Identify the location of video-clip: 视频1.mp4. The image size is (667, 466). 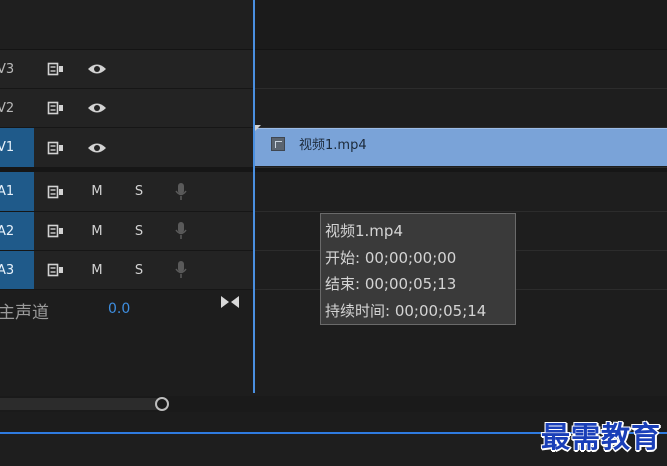
(461, 147).